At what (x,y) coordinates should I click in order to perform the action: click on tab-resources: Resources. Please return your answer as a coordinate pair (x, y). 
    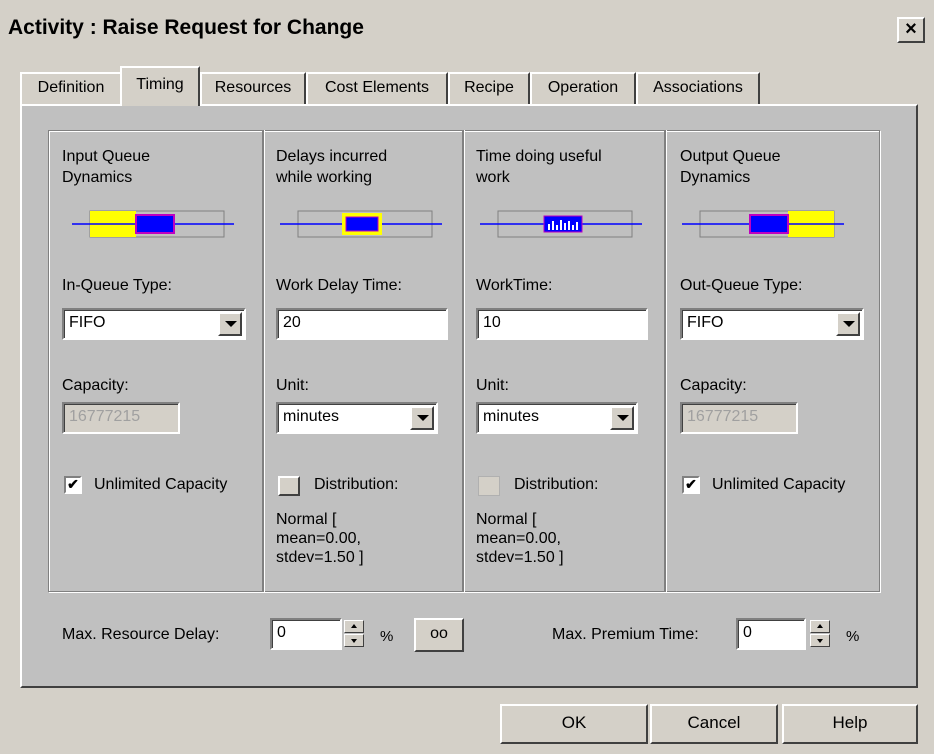
    Looking at the image, I should click on (253, 88).